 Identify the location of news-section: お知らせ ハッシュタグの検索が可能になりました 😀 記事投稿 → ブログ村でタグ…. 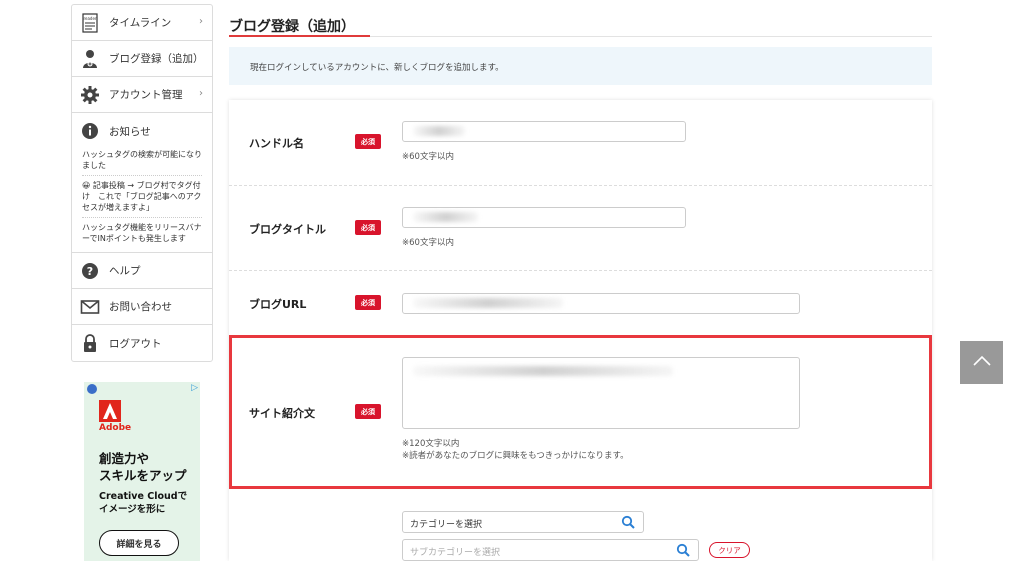
(142, 183).